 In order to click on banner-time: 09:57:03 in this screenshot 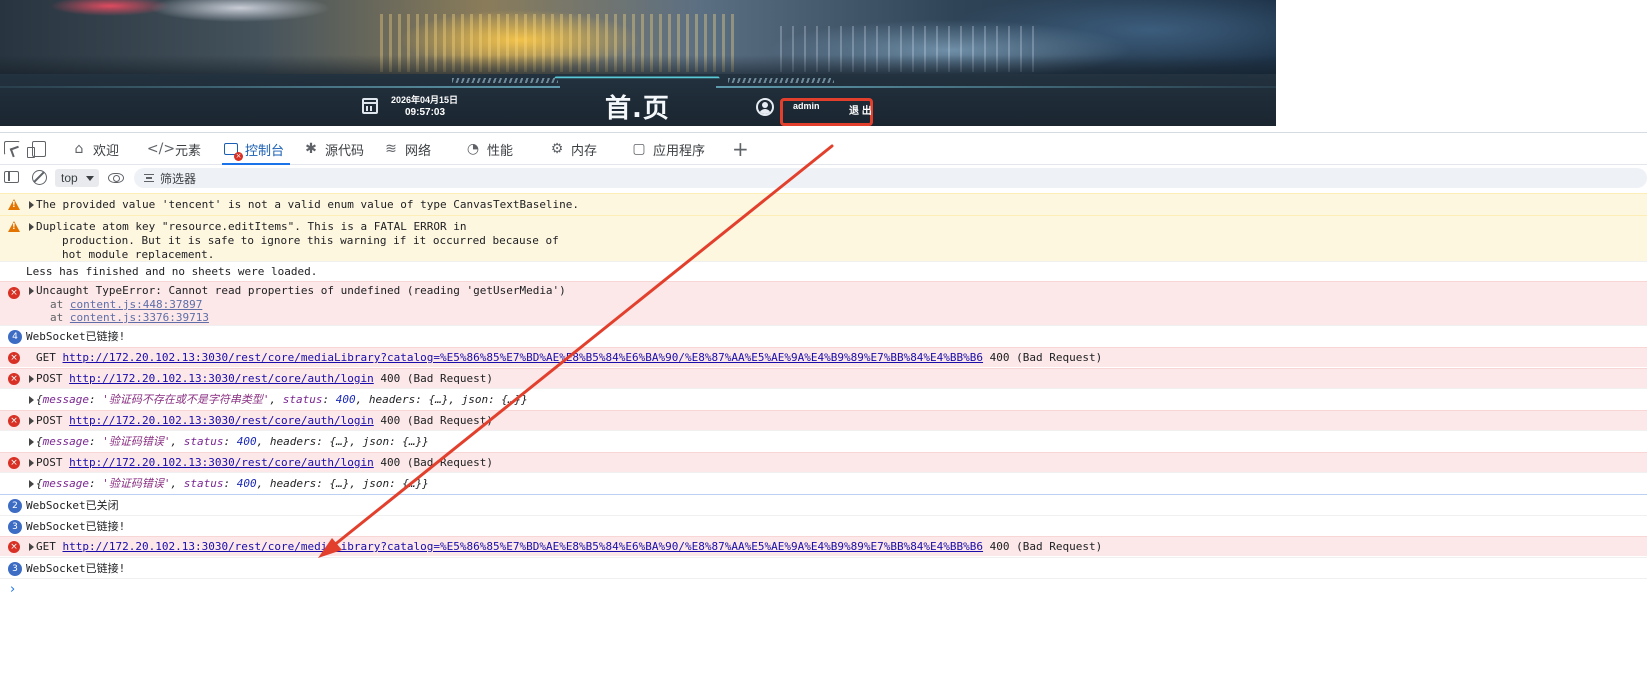, I will do `click(425, 112)`.